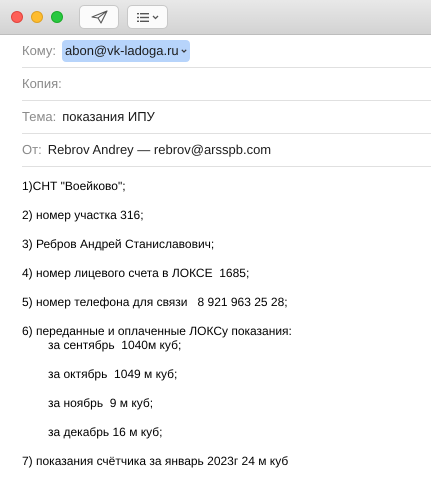 The image size is (431, 478). I want to click on field-label: От:, so click(32, 150).